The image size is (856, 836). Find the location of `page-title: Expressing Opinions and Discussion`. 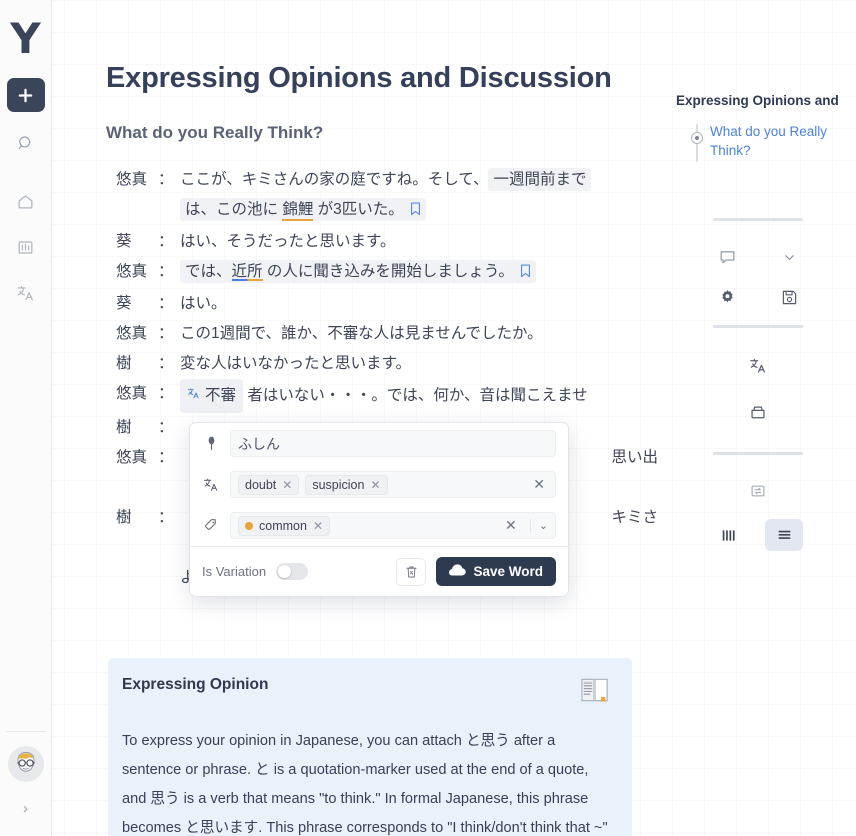

page-title: Expressing Opinions and Discussion is located at coordinates (359, 78).